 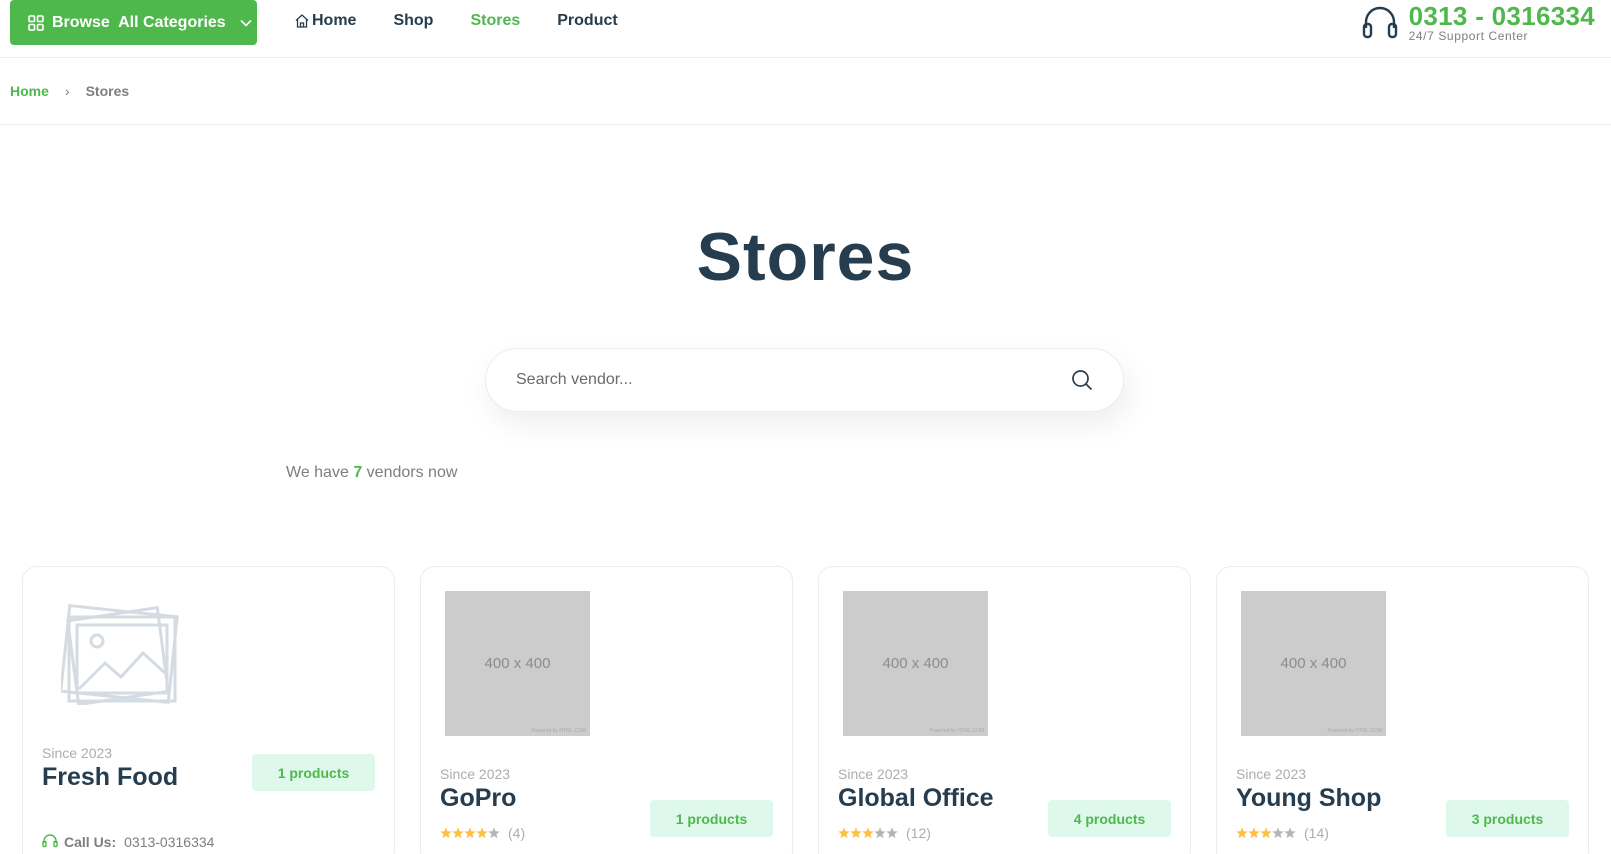 What do you see at coordinates (317, 472) in the screenshot?
I see `vendor-count-prefix: We have` at bounding box center [317, 472].